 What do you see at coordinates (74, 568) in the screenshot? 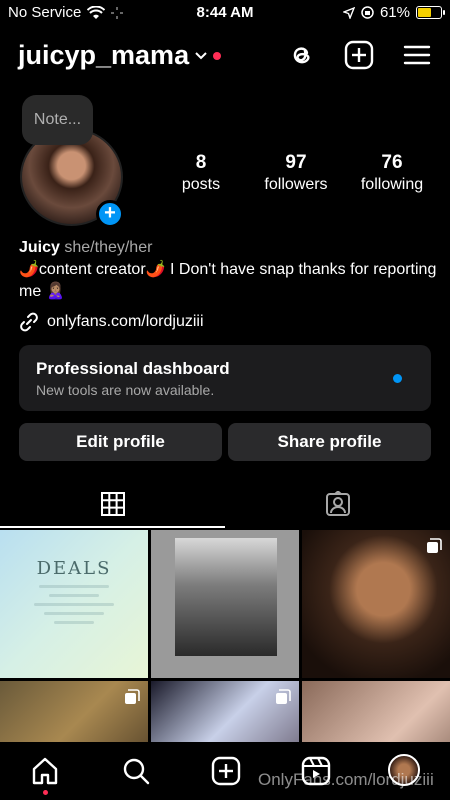
I see `deals-title: DEALS` at bounding box center [74, 568].